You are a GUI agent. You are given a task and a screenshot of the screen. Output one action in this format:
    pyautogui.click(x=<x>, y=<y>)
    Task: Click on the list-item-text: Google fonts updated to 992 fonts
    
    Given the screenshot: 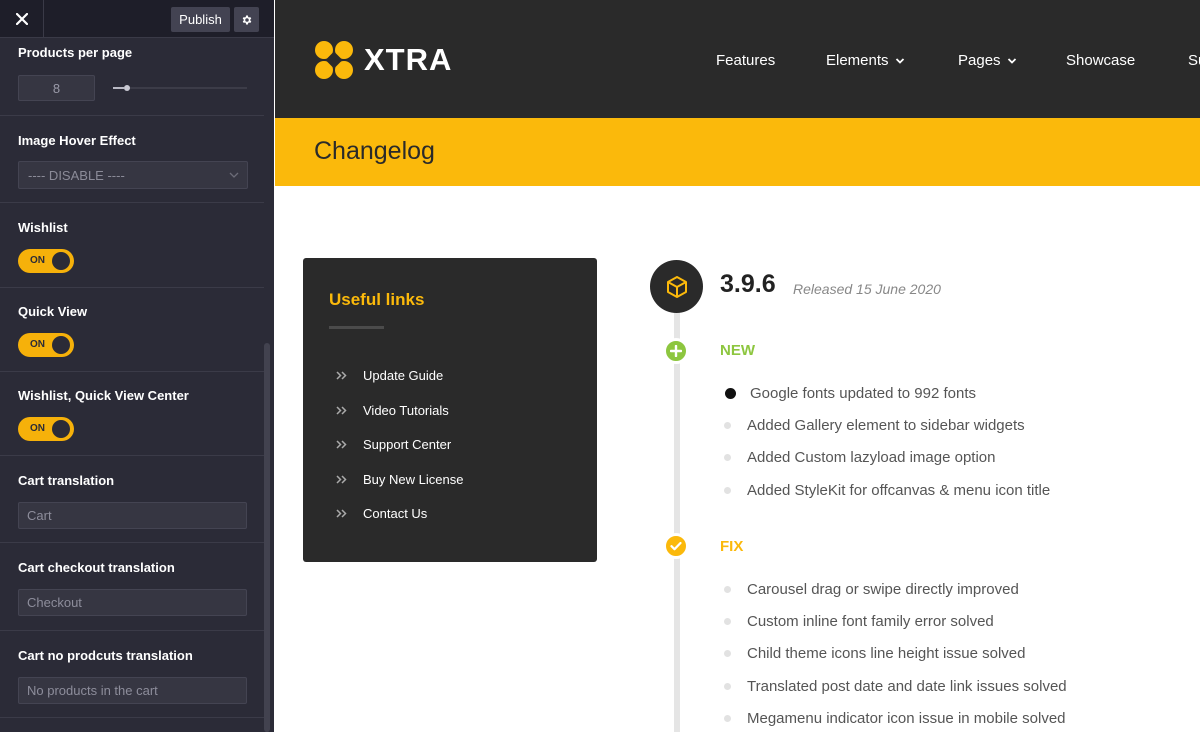 What is the action you would take?
    pyautogui.click(x=863, y=393)
    